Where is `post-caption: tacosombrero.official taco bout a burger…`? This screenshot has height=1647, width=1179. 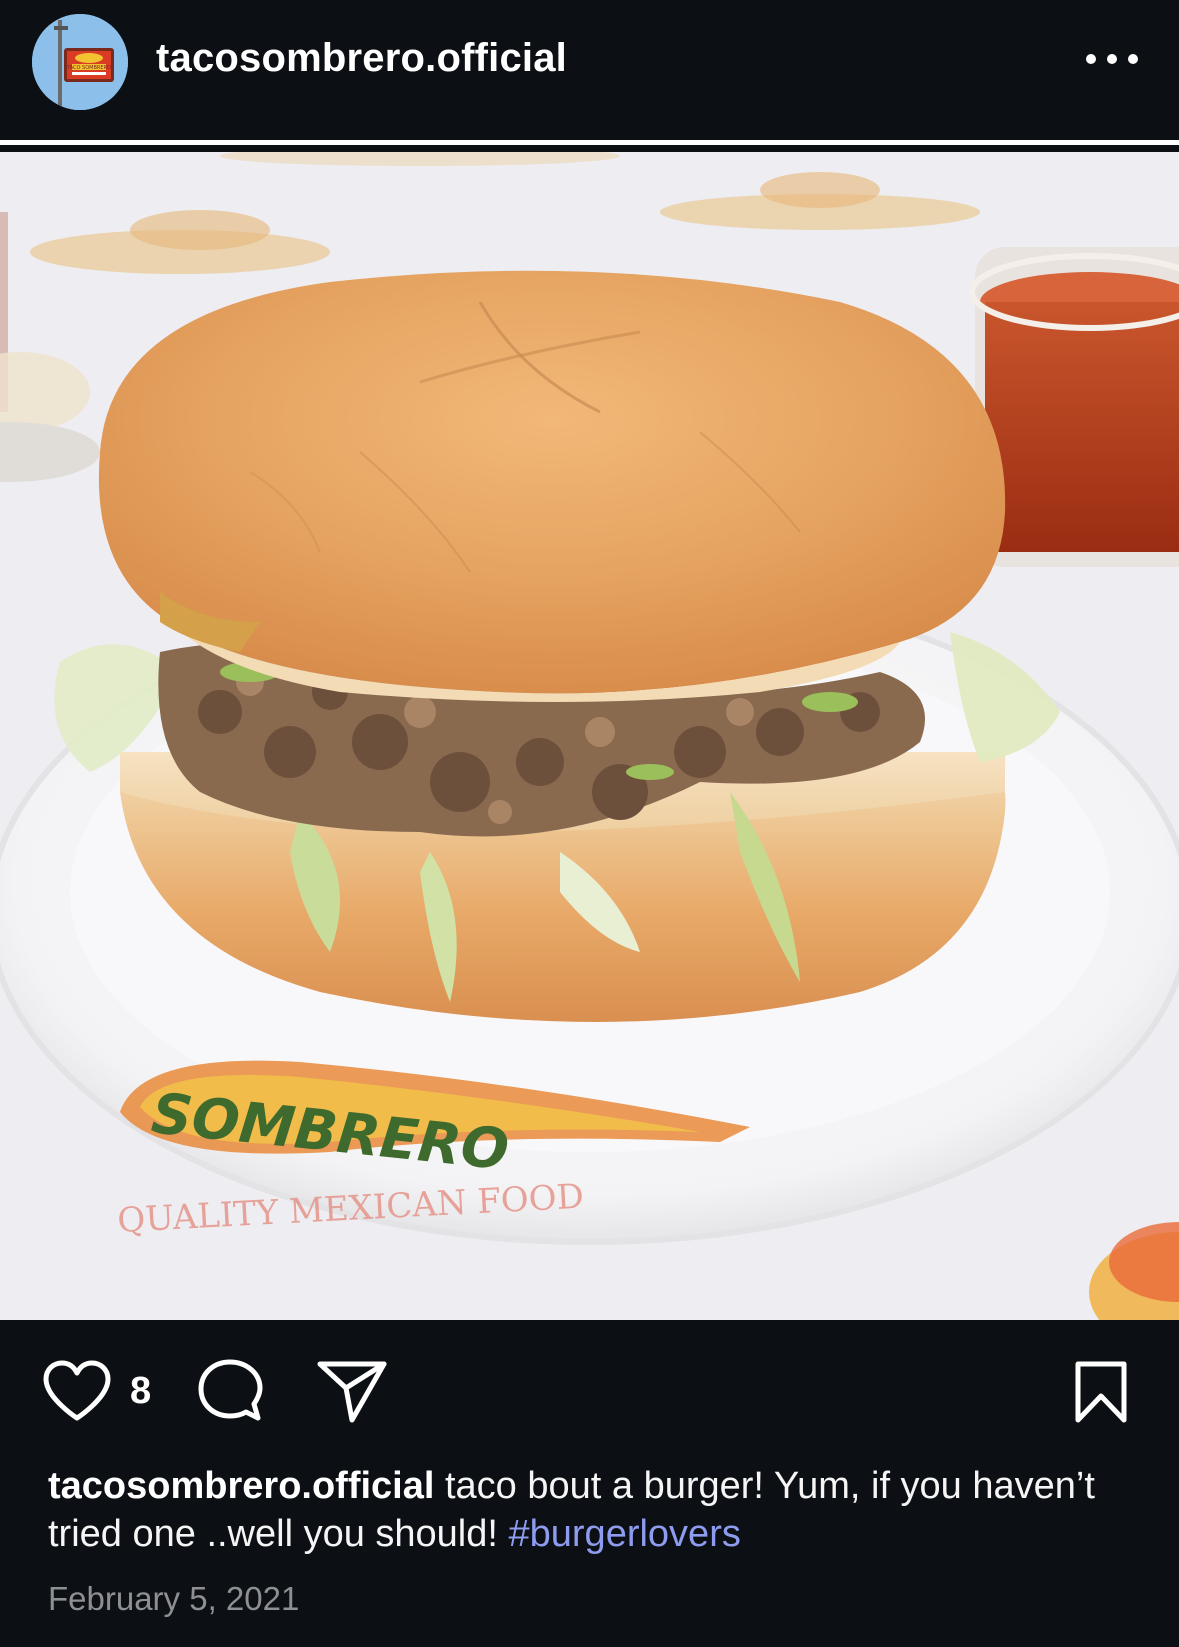 post-caption: tacosombrero.official taco bout a burger… is located at coordinates (598, 1510).